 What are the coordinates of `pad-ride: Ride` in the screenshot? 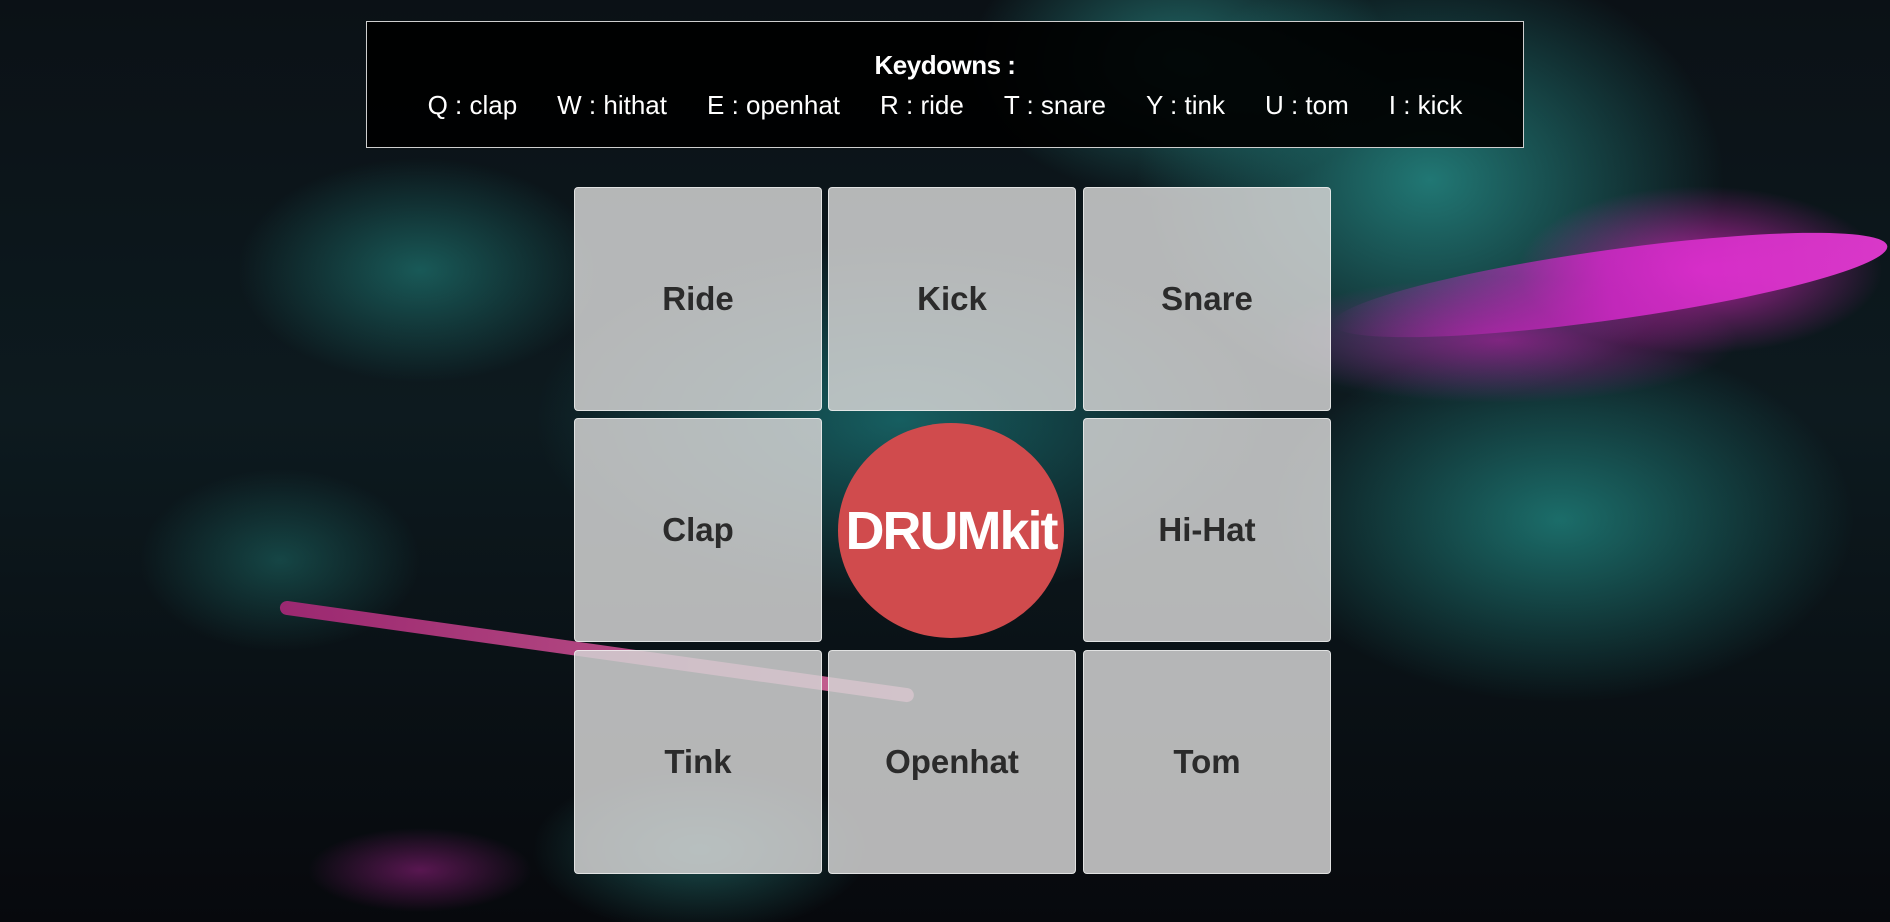 It's located at (698, 299).